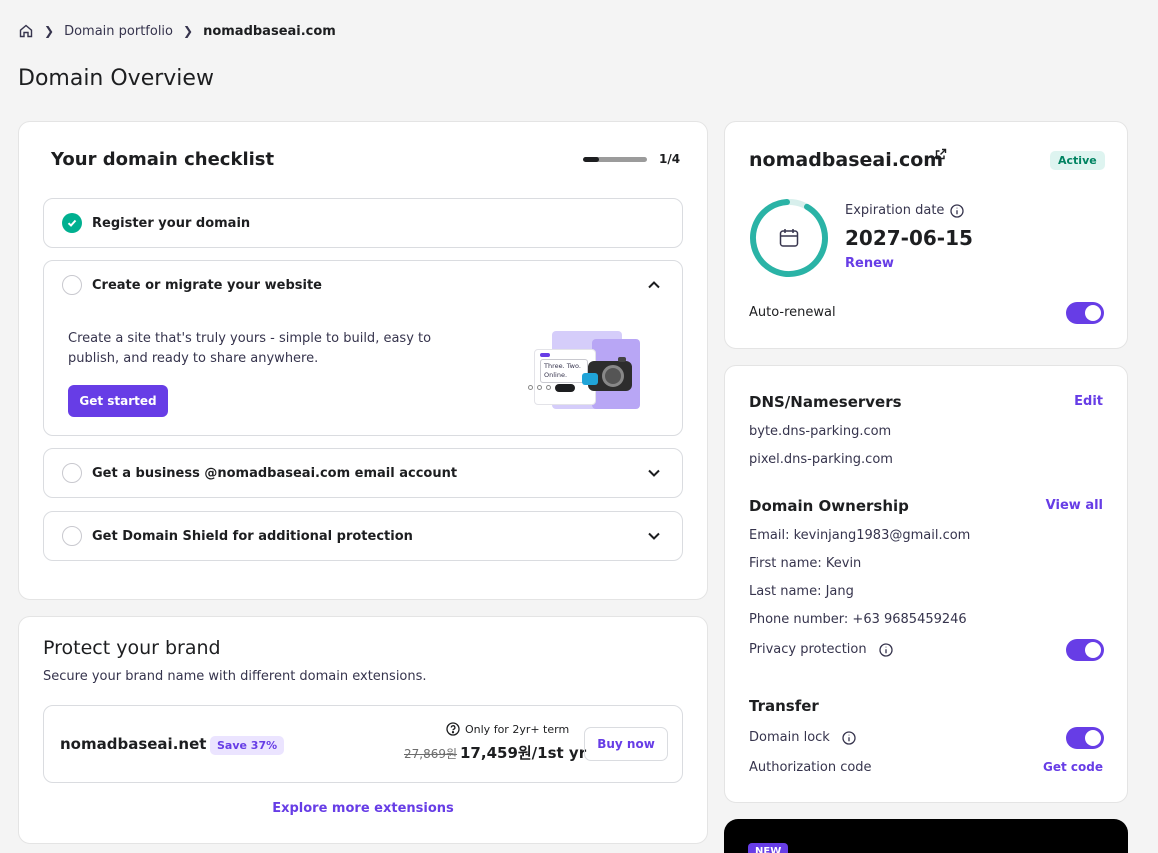 This screenshot has height=853, width=1158. Describe the element at coordinates (895, 210) in the screenshot. I see `expiration-label-text: Expiration date` at that location.